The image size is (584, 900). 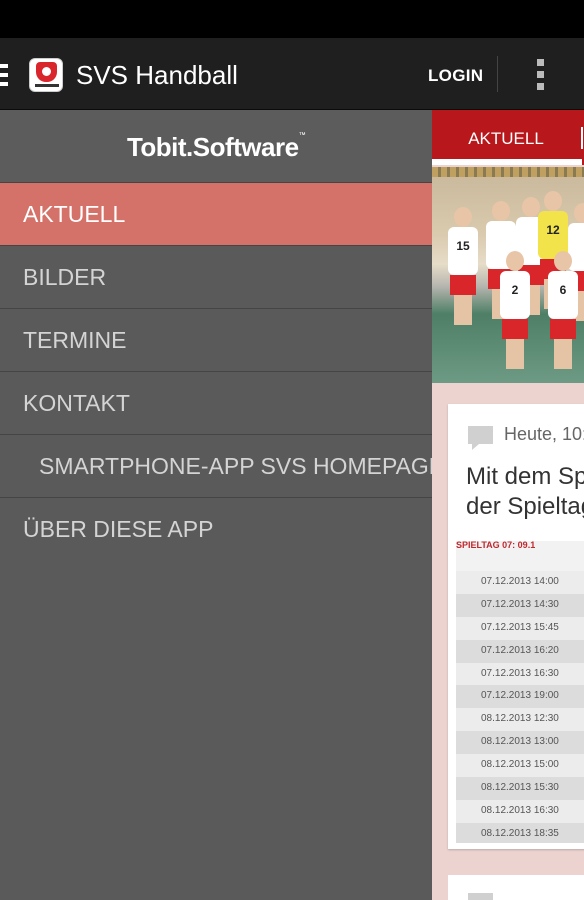 I want to click on nav-item-kontakt: KONTAKT, so click(x=216, y=403).